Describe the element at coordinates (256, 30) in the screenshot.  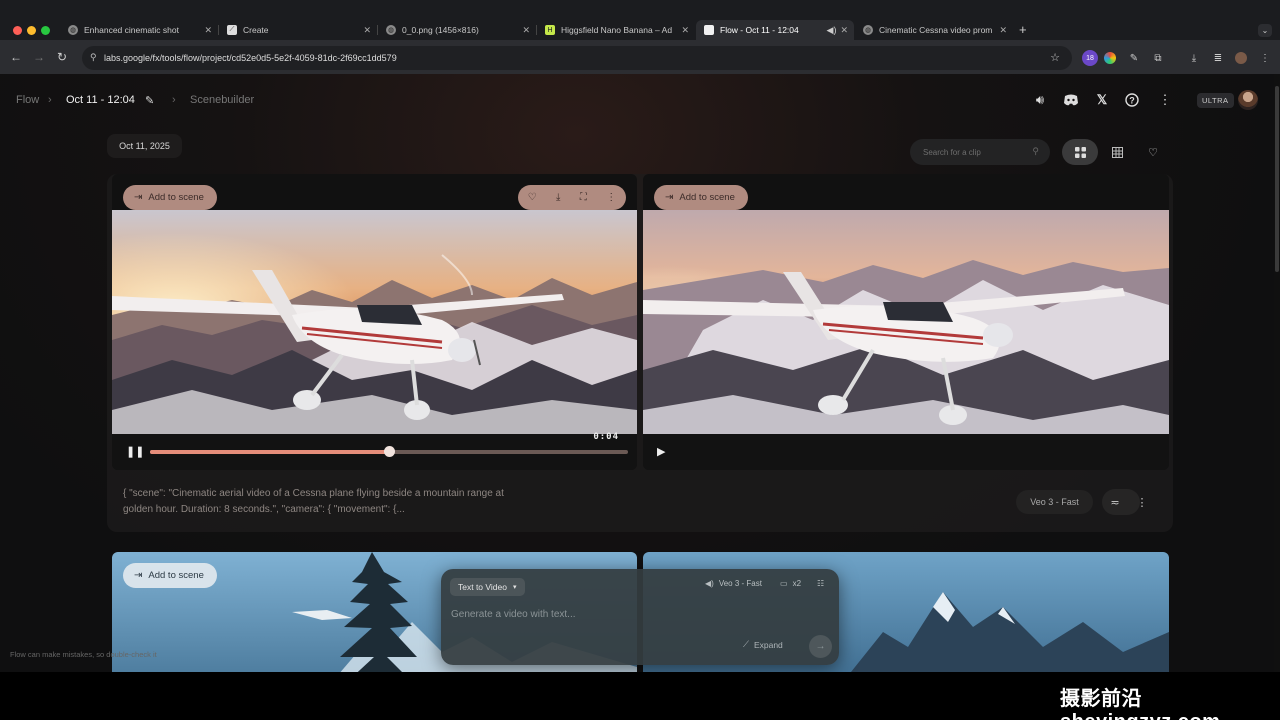
I see `tab-label: Create` at that location.